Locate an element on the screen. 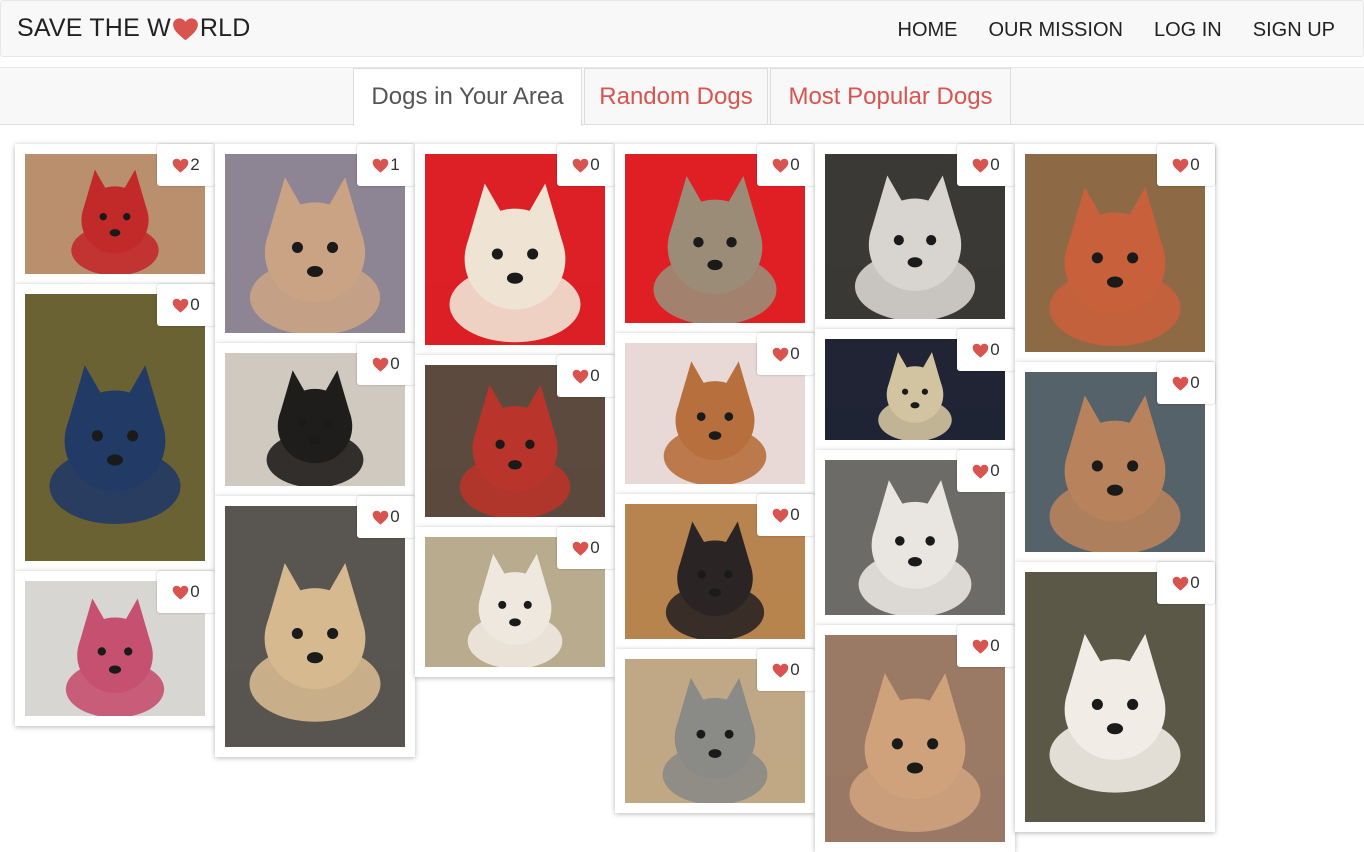 This screenshot has height=852, width=1364. like-button: 2 is located at coordinates (186, 165).